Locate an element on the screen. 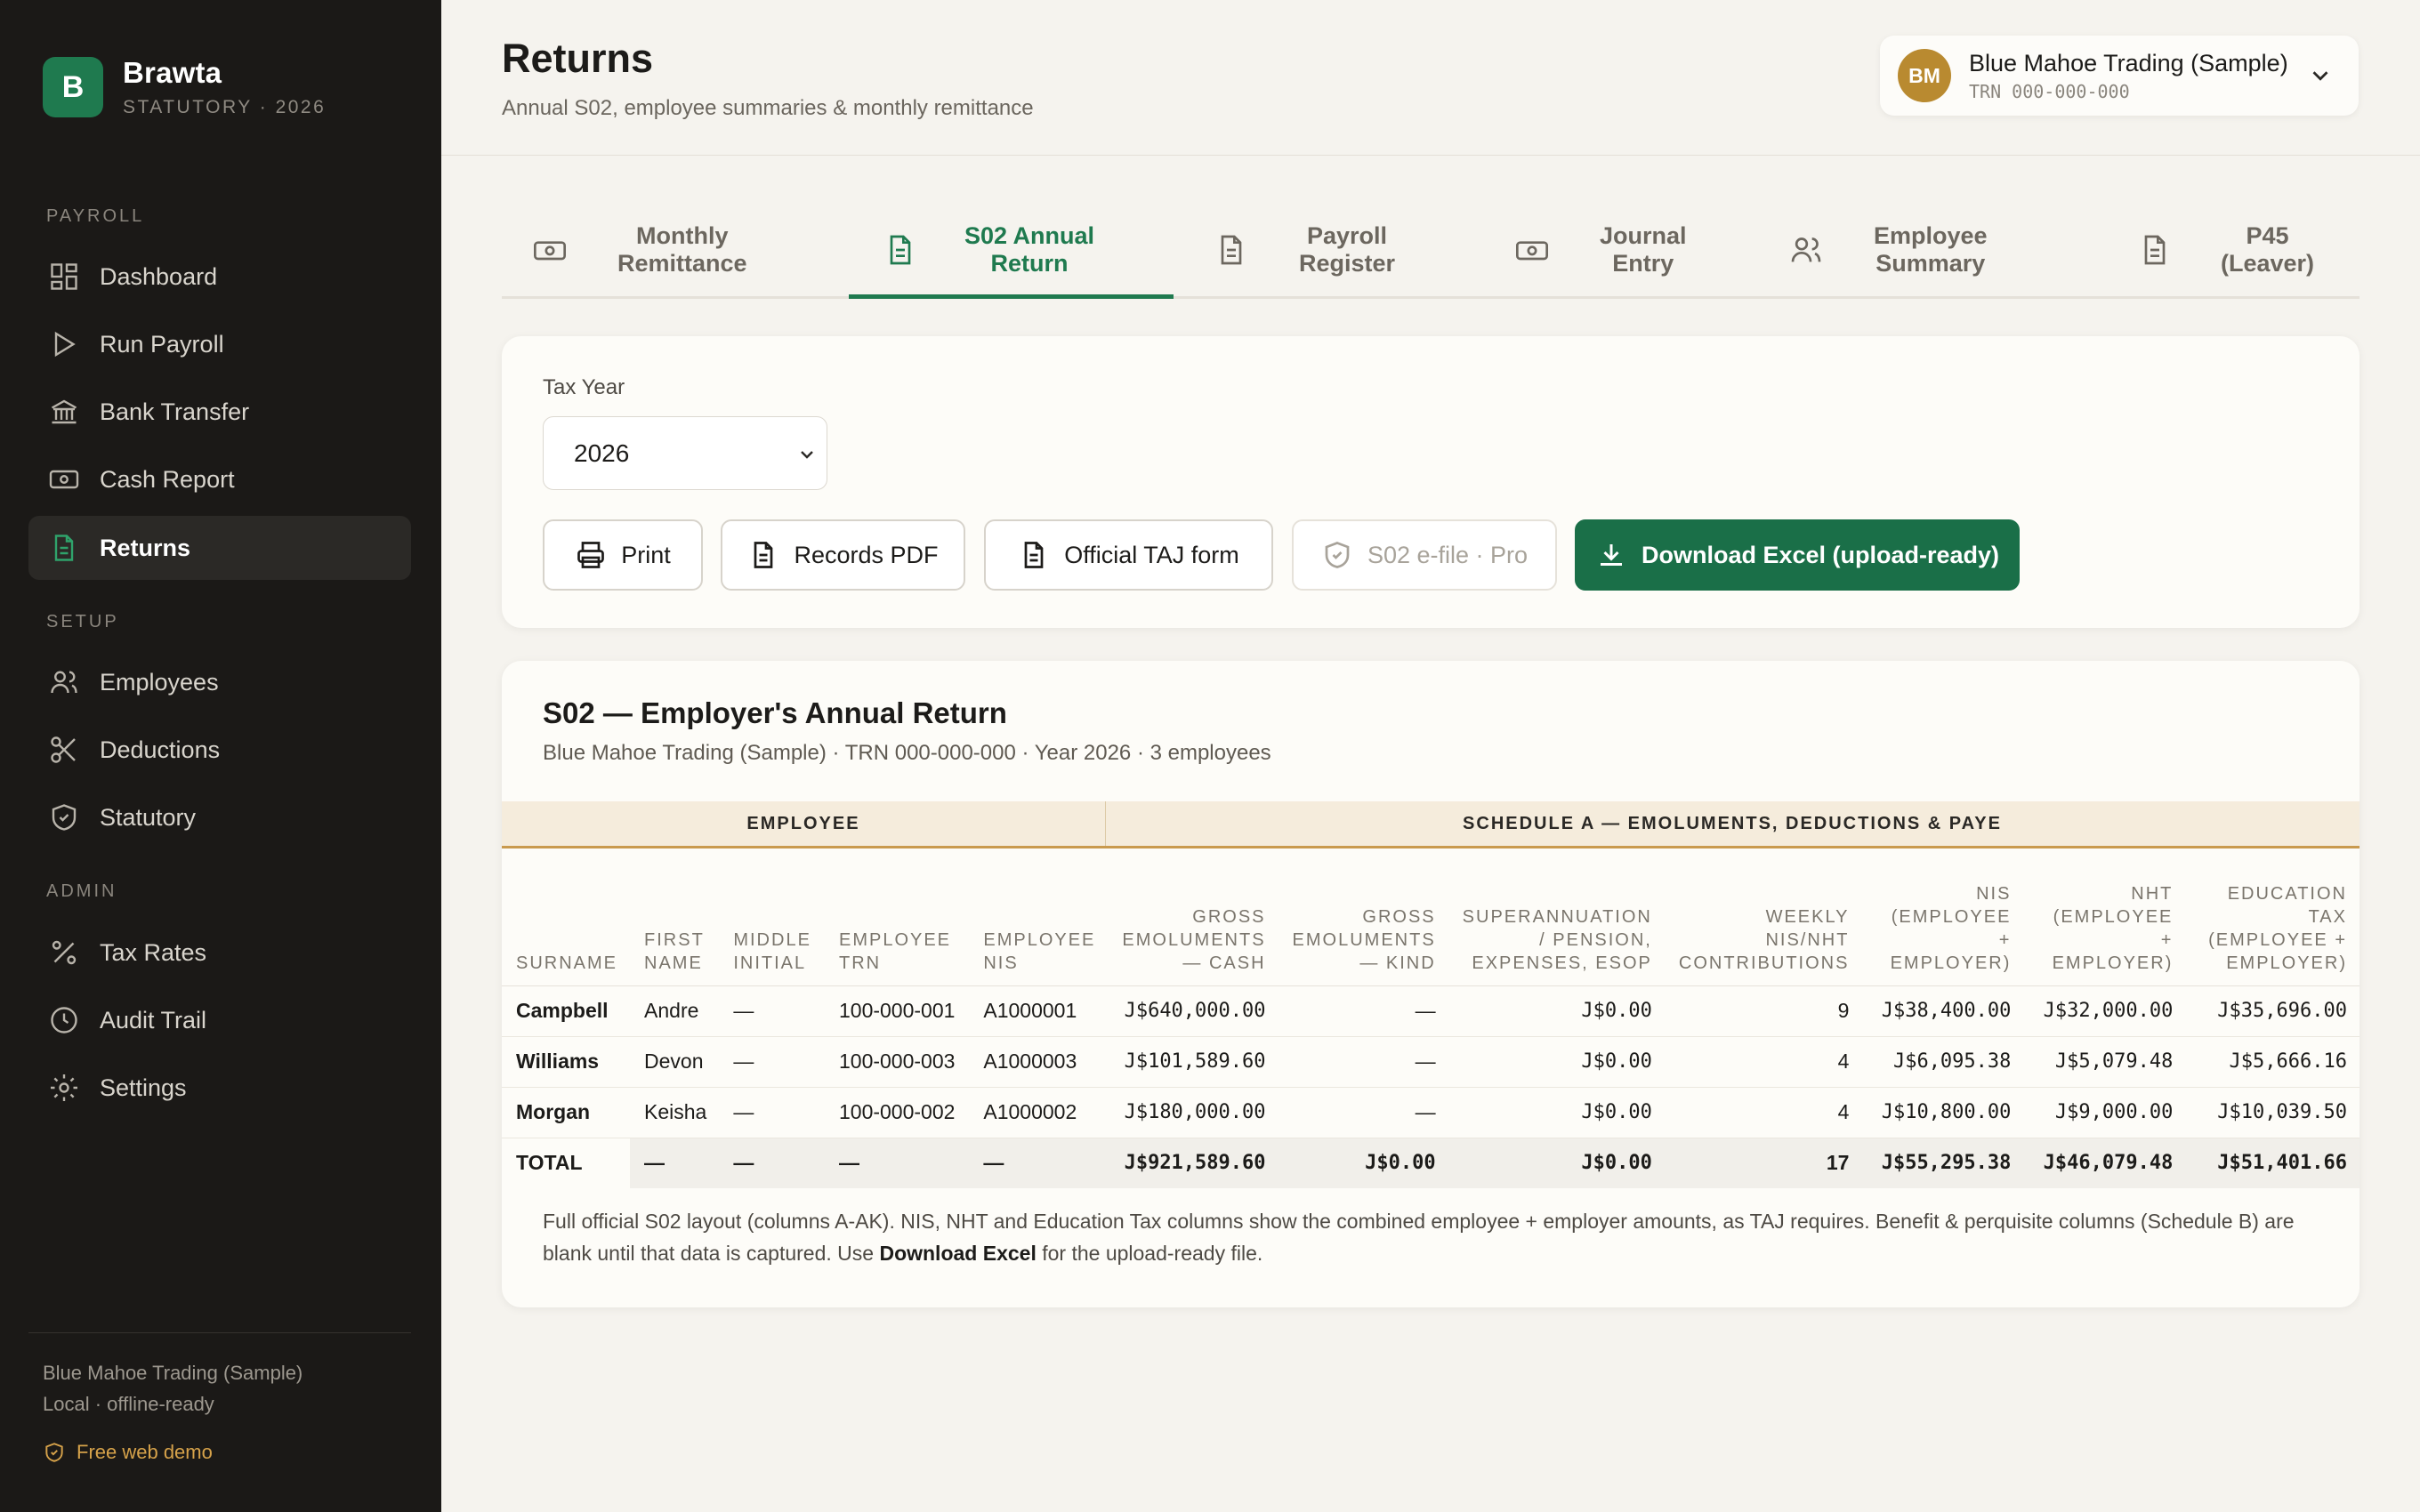 Image resolution: width=2420 pixels, height=1512 pixels. s02-efile-button: S02 e-file · Pro is located at coordinates (1424, 555).